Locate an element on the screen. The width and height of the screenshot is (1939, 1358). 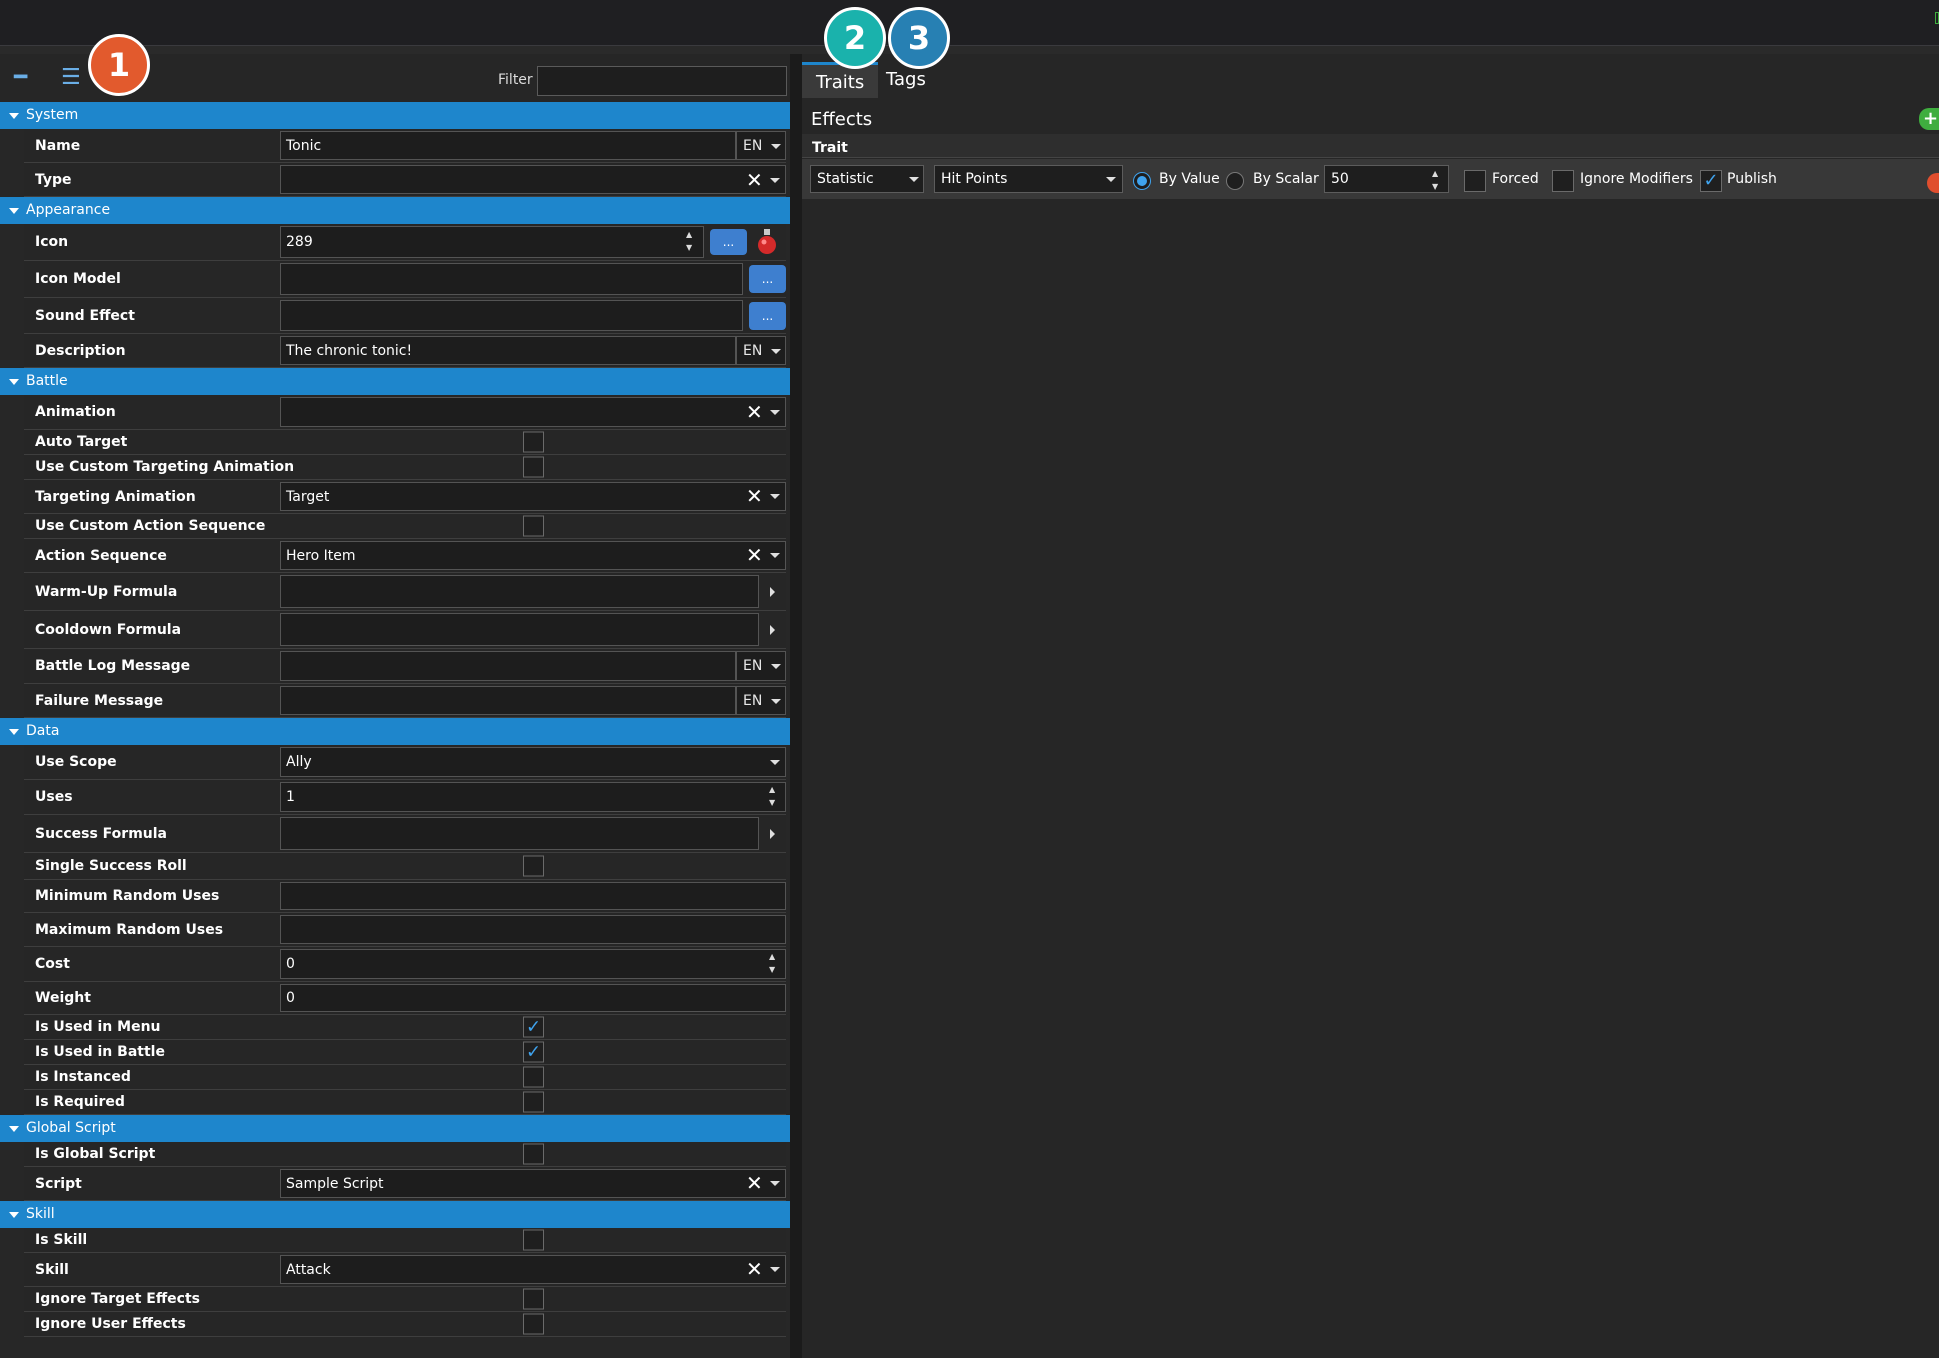
is-skill-checkbox is located at coordinates (533, 1240).